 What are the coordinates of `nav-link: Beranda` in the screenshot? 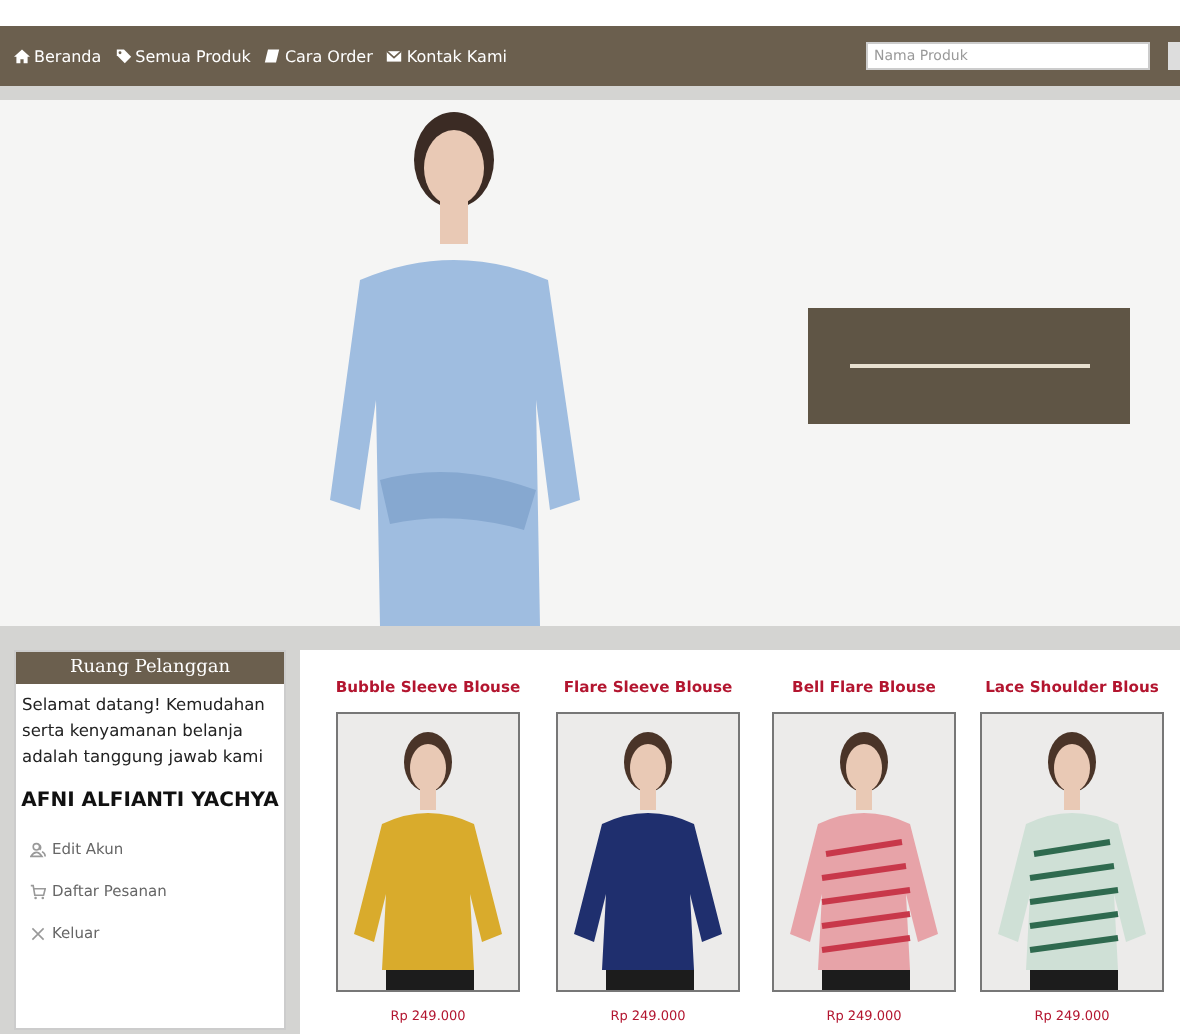 It's located at (58, 56).